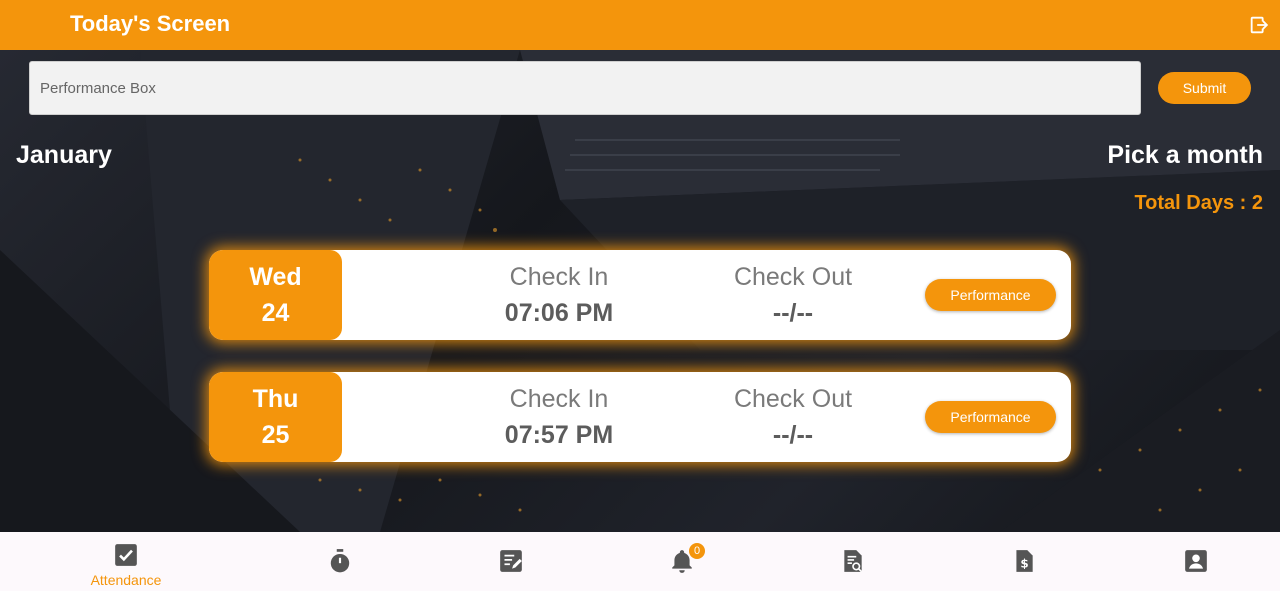 The width and height of the screenshot is (1280, 591). Describe the element at coordinates (275, 399) in the screenshot. I see `day-of-week: Thu` at that location.